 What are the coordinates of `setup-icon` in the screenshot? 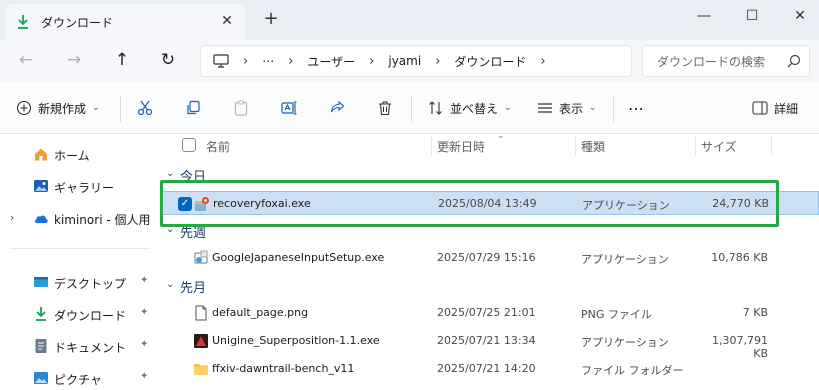 It's located at (201, 257).